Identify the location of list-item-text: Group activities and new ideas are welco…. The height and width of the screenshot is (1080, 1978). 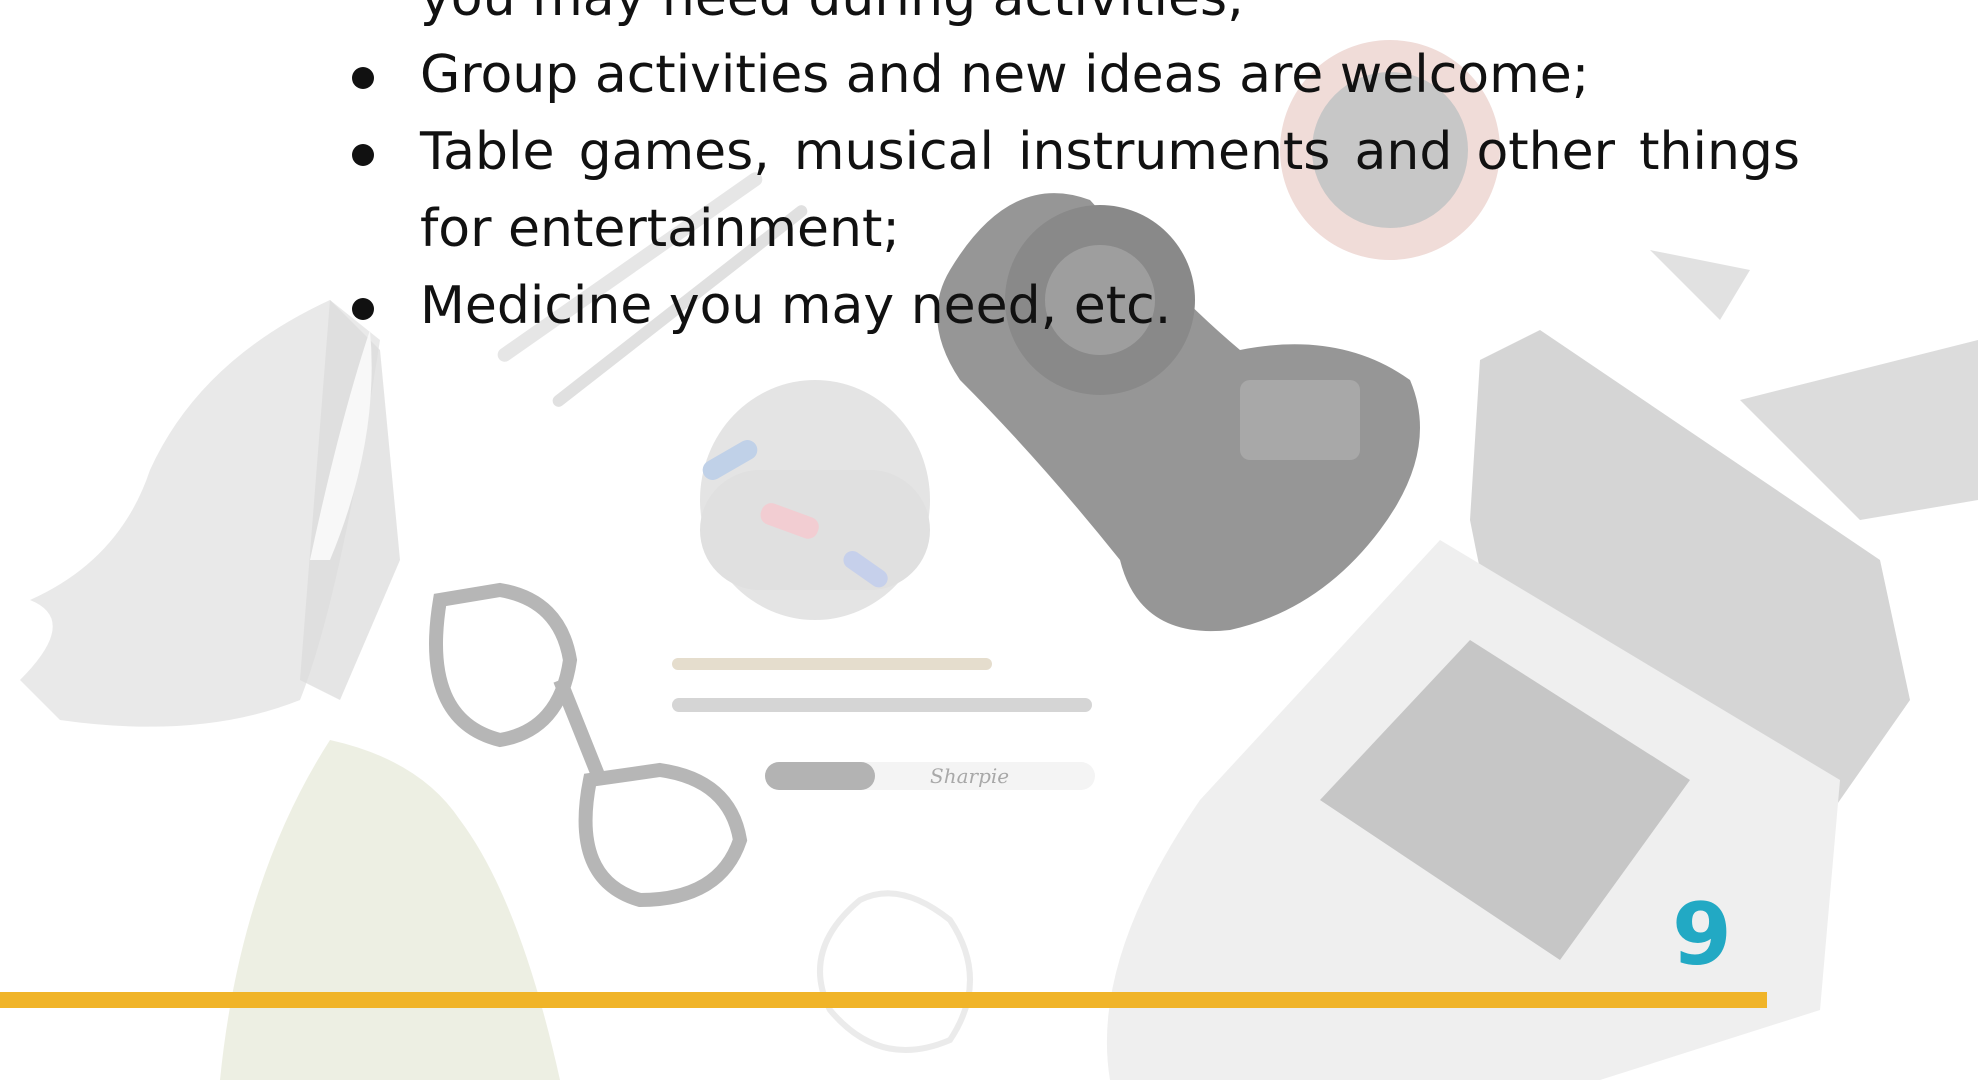
(1005, 75).